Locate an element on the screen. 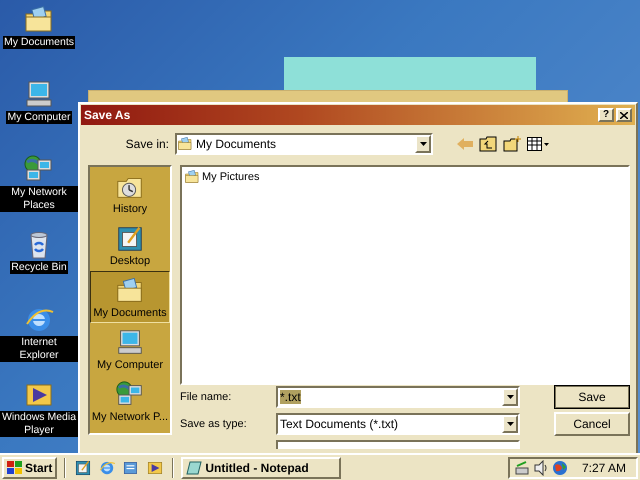 This screenshot has width=640, height=480. taskbar-task-button: Untitled - Notepad is located at coordinates (261, 467).